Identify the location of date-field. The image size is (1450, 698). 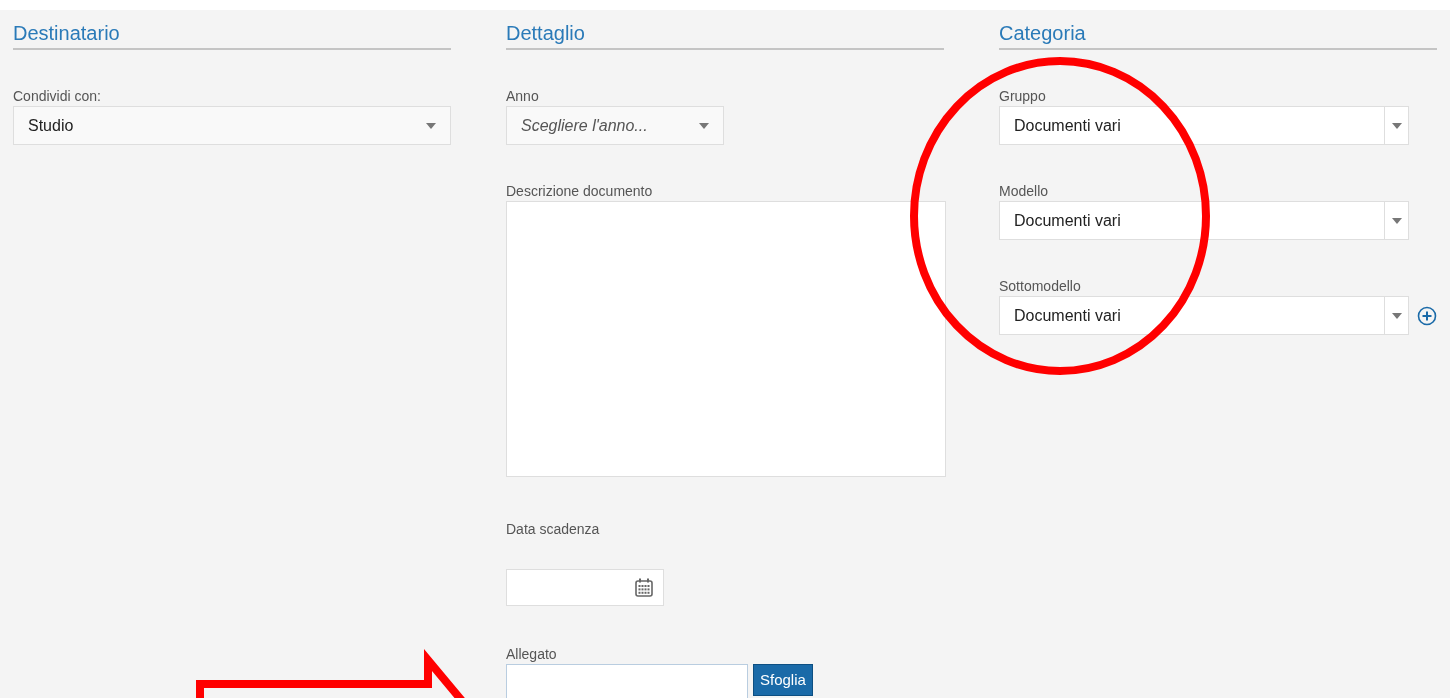
(585, 587).